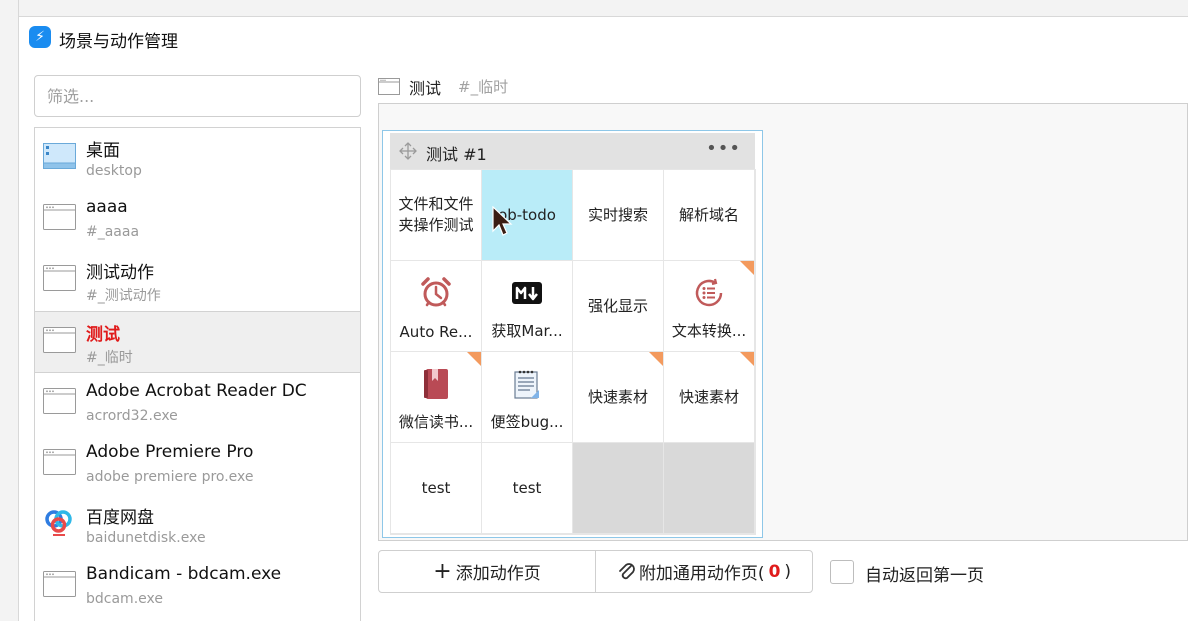 The image size is (1188, 621). I want to click on plus-icon: +, so click(442, 571).